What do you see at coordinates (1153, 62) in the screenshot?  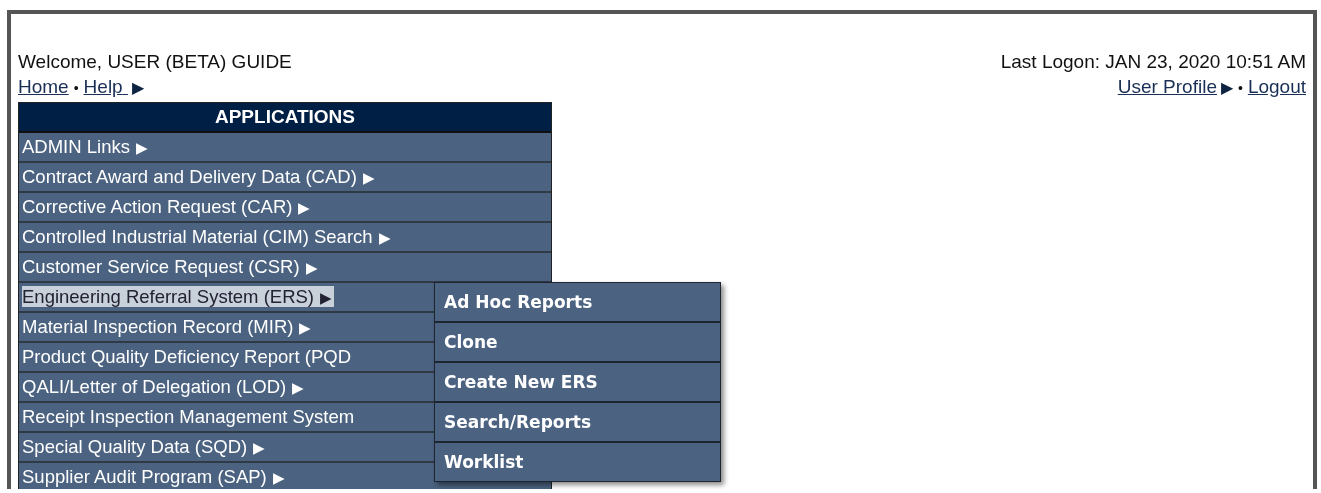 I see `last-logon-text: Last Logon: JAN 23, 2020 10:51 AM` at bounding box center [1153, 62].